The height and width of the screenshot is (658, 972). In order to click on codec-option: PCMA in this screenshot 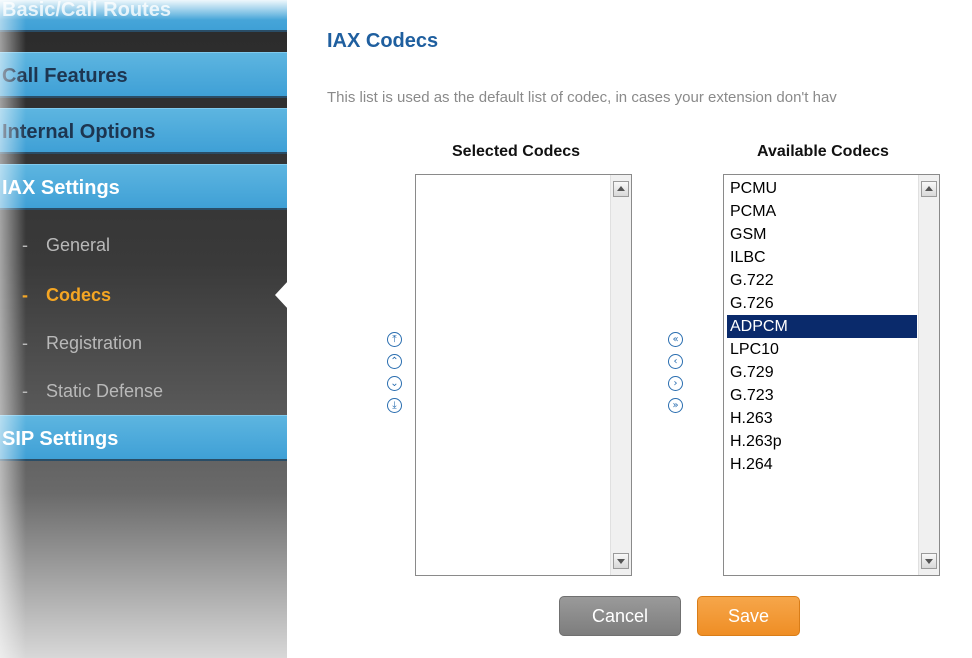, I will do `click(822, 211)`.